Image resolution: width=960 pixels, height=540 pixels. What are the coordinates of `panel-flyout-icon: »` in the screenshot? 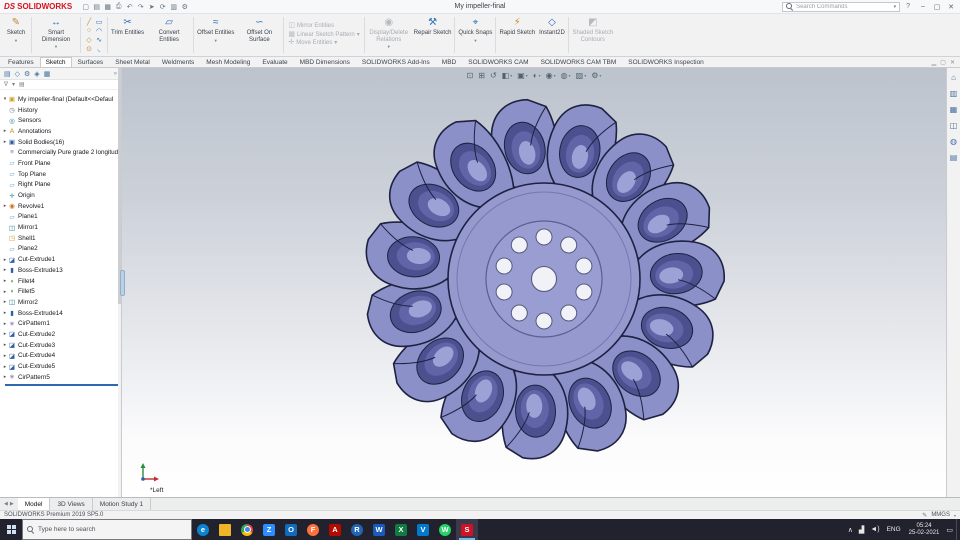 It's located at (115, 74).